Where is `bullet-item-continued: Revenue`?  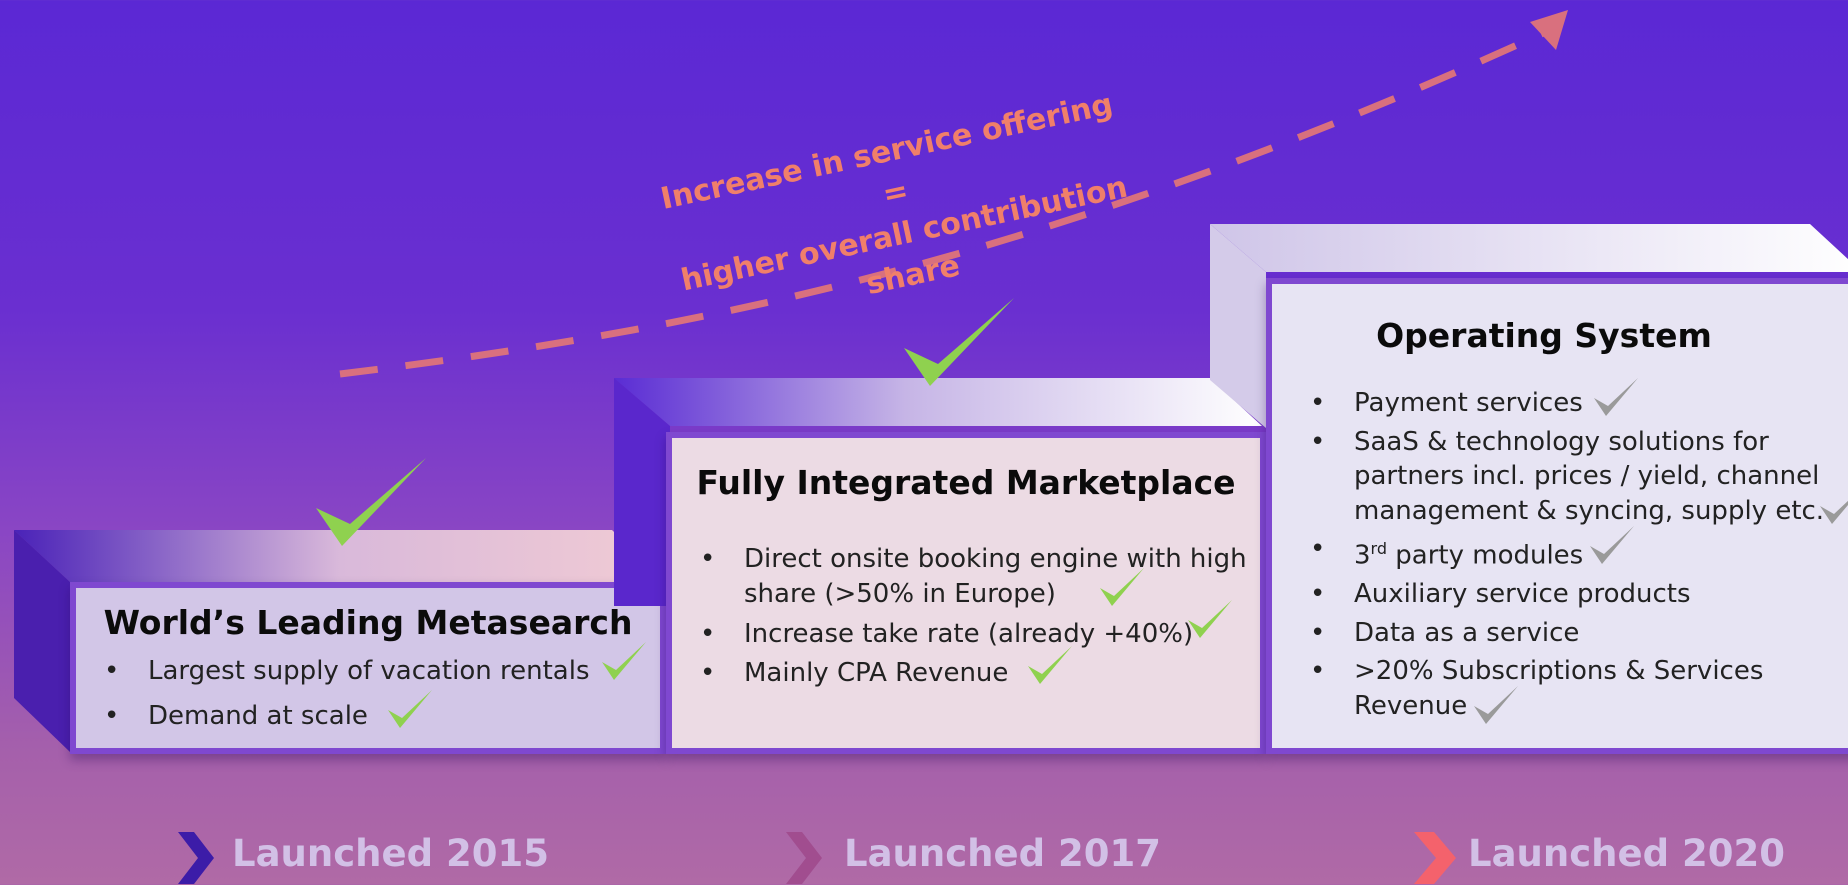 bullet-item-continued: Revenue is located at coordinates (1411, 705).